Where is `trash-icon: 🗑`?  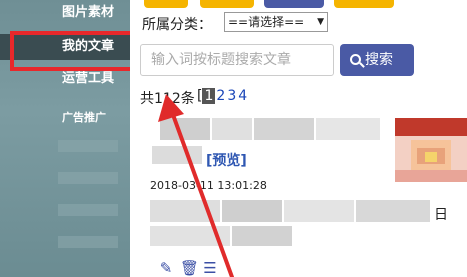 trash-icon: 🗑 is located at coordinates (189, 268).